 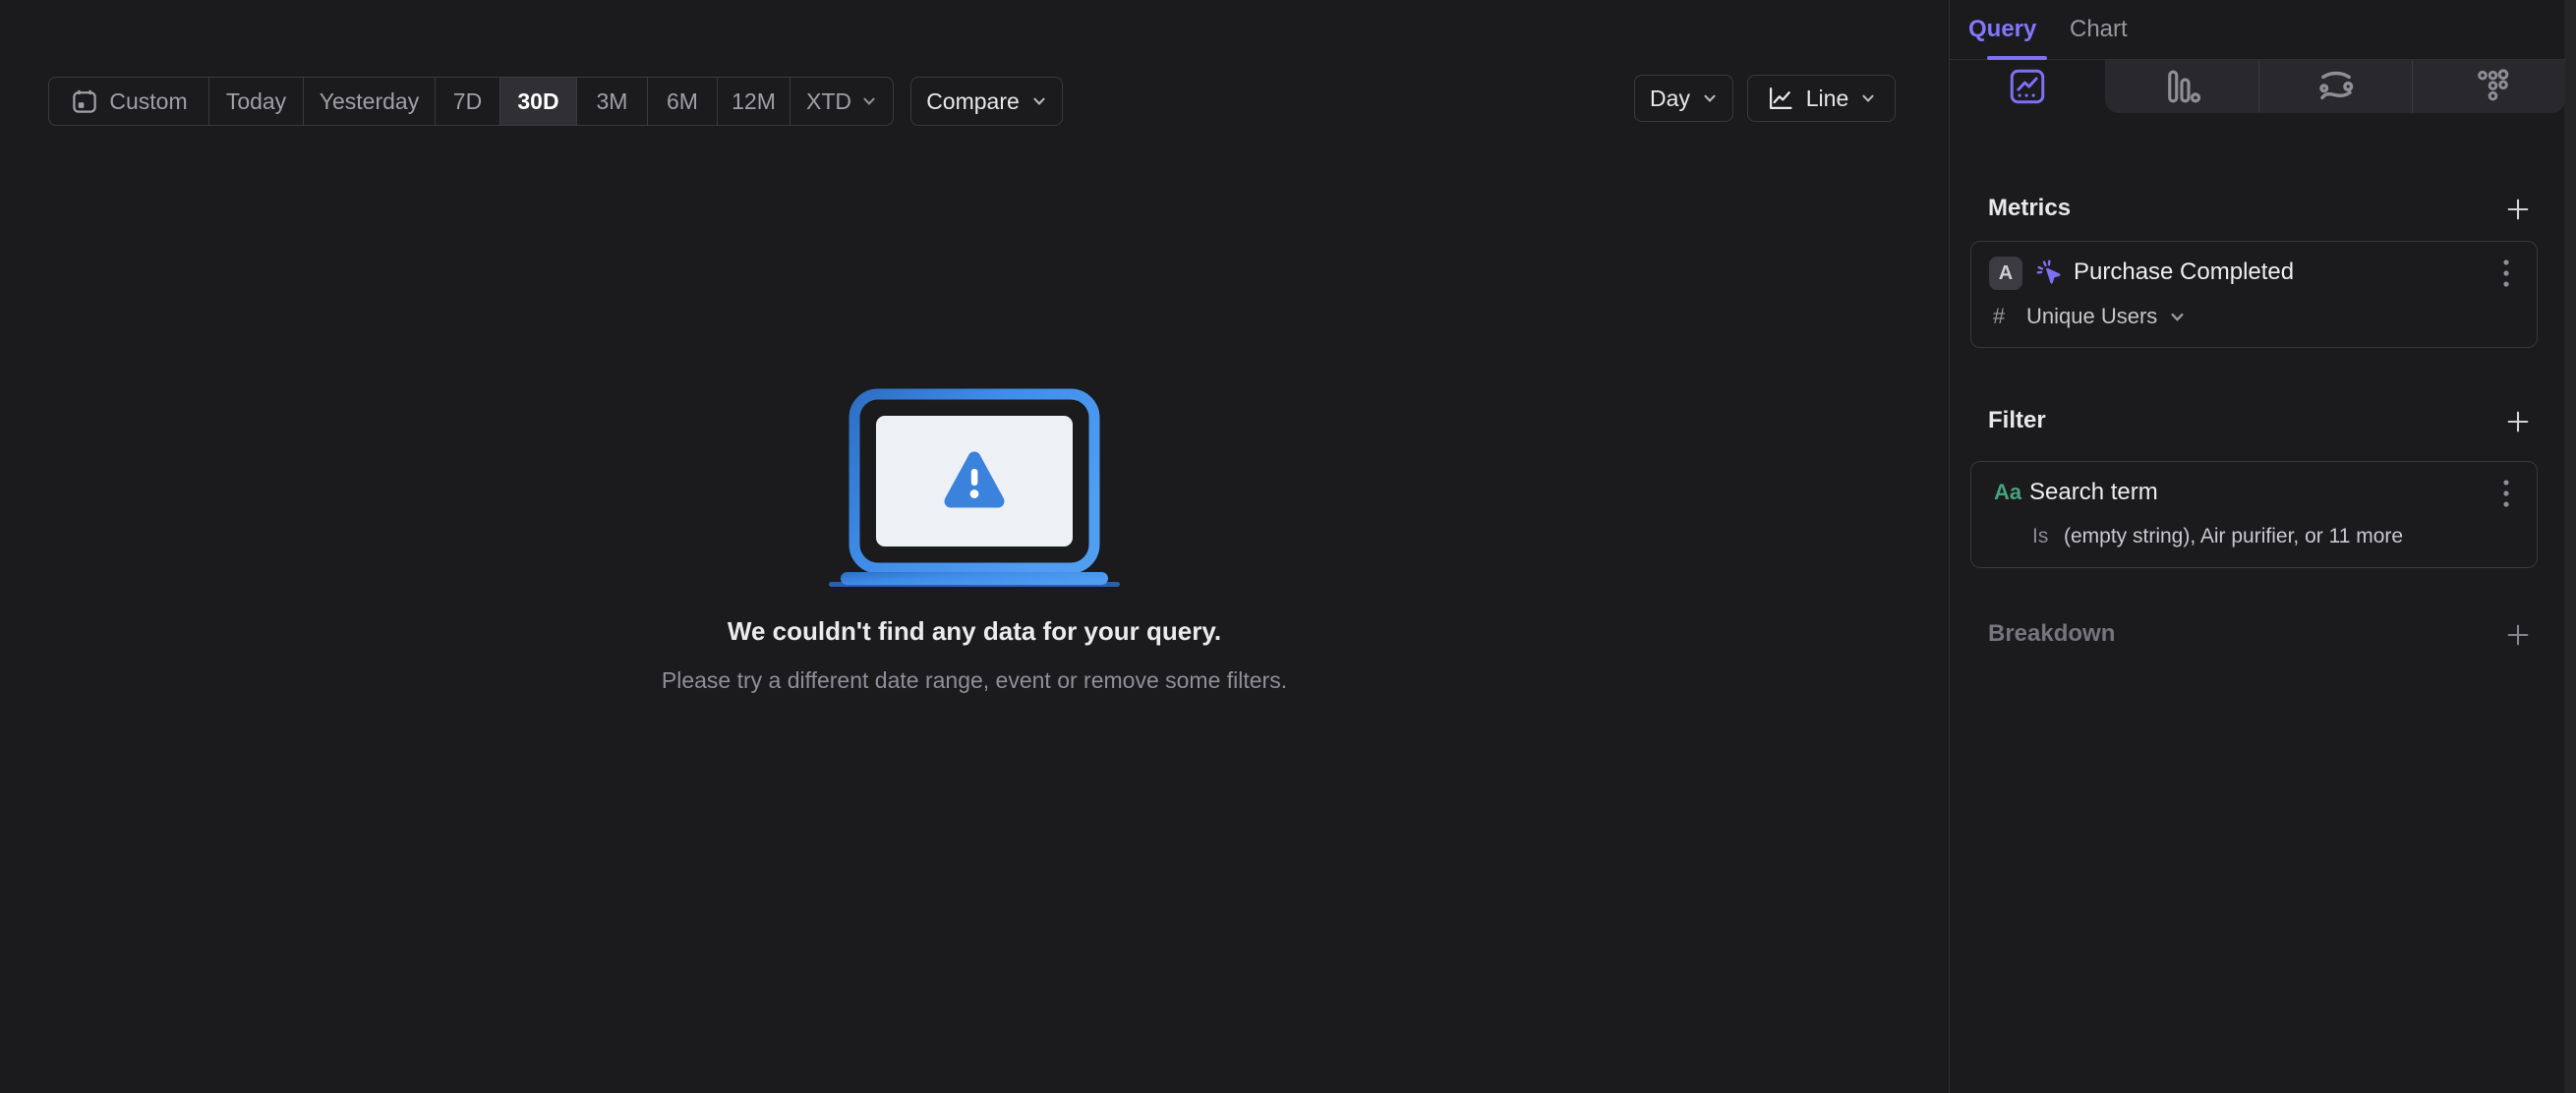 What do you see at coordinates (2257, 30) in the screenshot?
I see `panel-tab-bar: Query Chart` at bounding box center [2257, 30].